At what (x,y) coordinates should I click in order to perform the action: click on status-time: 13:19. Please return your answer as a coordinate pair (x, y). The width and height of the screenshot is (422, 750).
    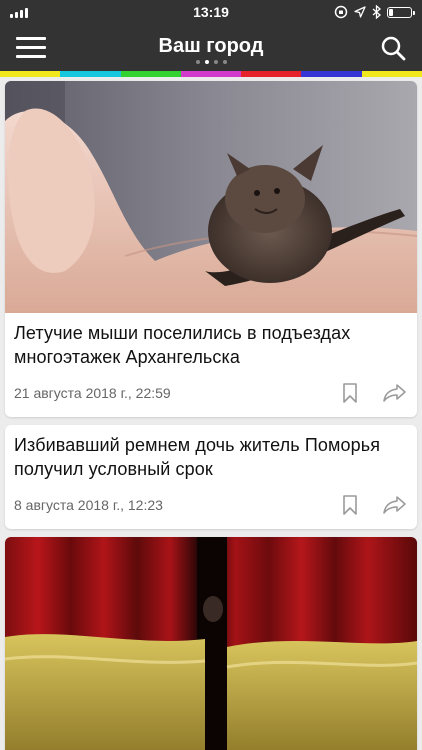
    Looking at the image, I should click on (211, 12).